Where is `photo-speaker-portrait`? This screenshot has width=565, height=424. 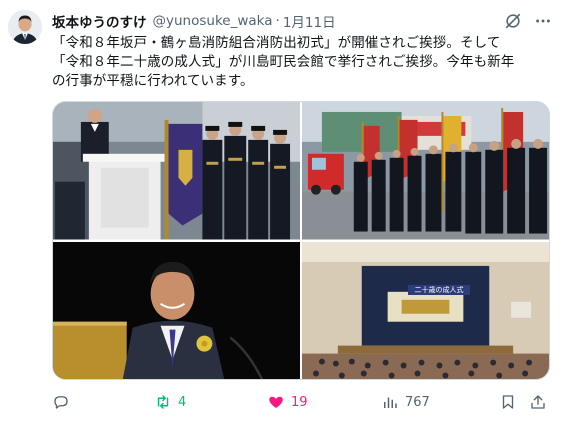 photo-speaker-portrait is located at coordinates (176, 310).